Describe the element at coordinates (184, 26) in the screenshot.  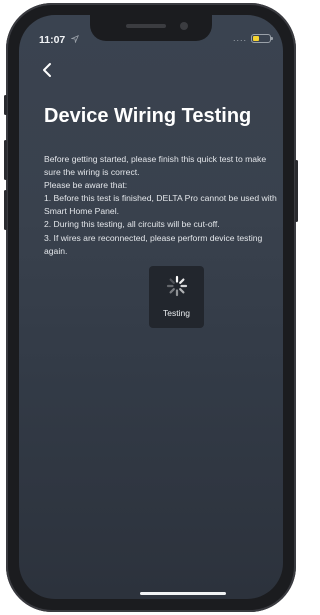
I see `front-camera` at that location.